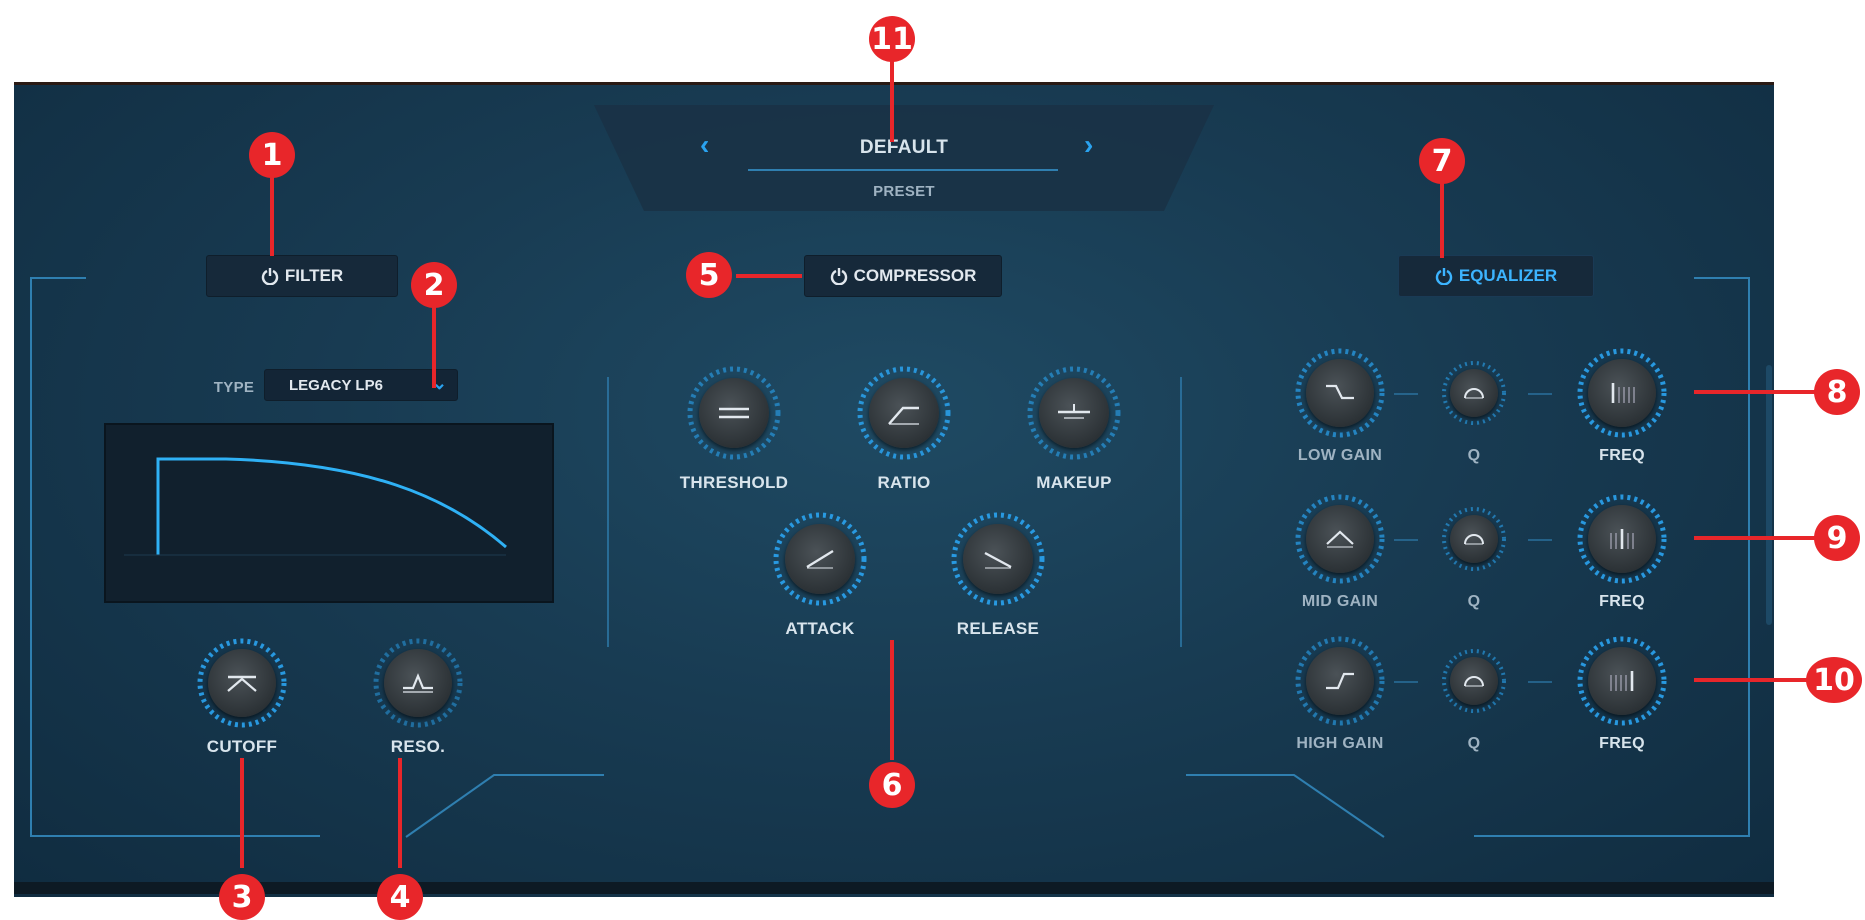 This screenshot has height=920, width=1865. What do you see at coordinates (1340, 601) in the screenshot?
I see `mid-gain-label: MID GAIN` at bounding box center [1340, 601].